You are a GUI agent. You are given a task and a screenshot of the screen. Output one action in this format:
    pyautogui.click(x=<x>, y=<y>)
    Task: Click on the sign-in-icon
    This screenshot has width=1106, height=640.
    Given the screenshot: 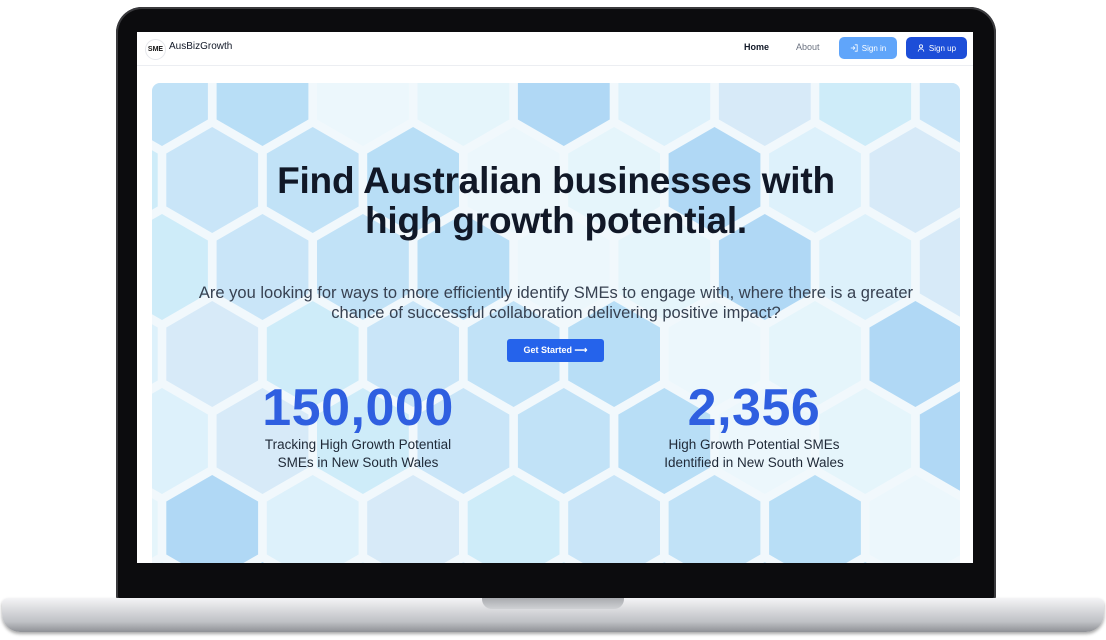 What is the action you would take?
    pyautogui.click(x=854, y=48)
    